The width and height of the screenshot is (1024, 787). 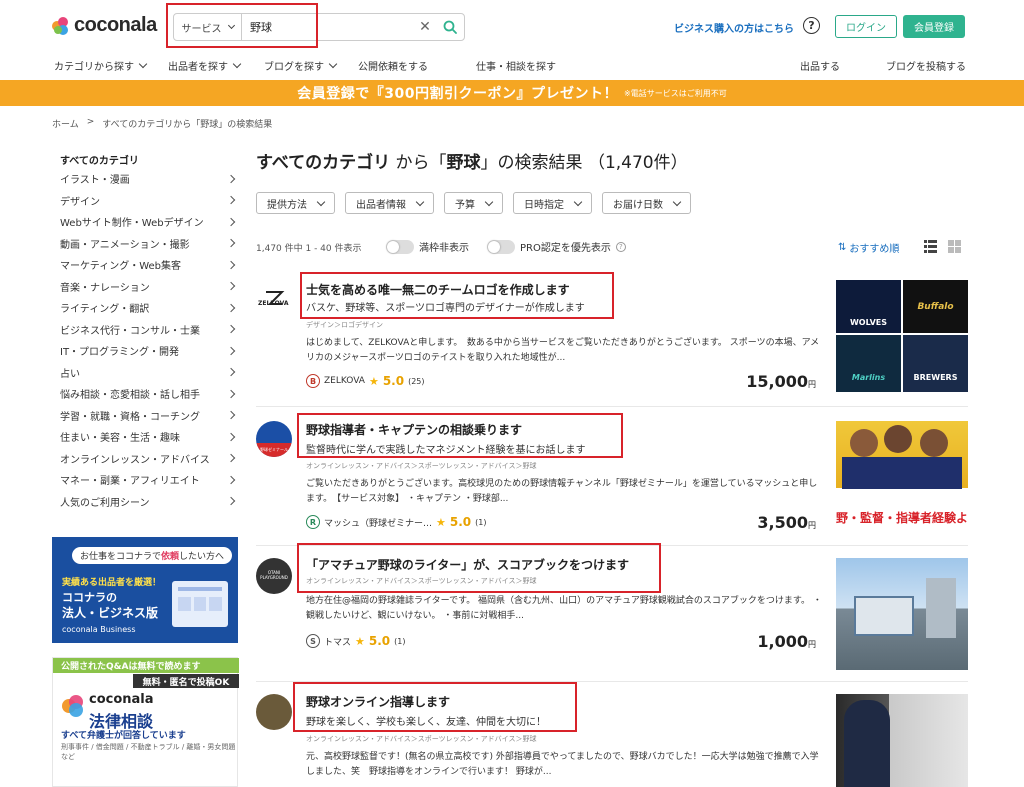 What do you see at coordinates (373, 381) in the screenshot?
I see `star-icon: ★` at bounding box center [373, 381].